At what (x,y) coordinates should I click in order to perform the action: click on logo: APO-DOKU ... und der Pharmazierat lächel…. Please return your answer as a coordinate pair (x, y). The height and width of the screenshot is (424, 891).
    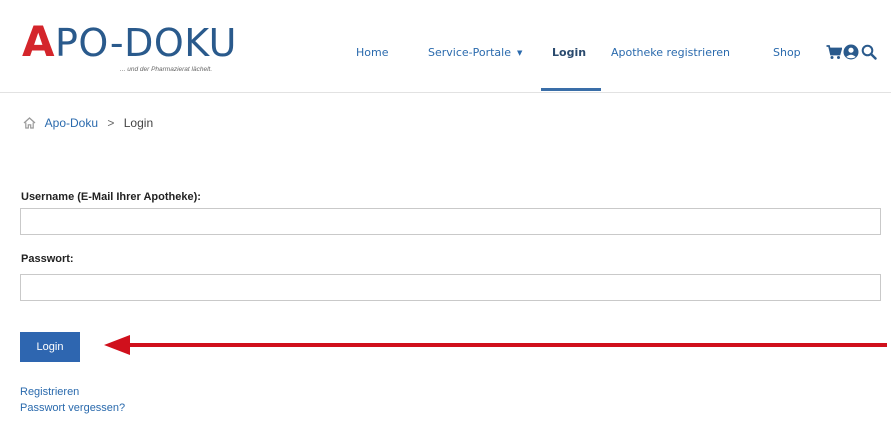
    Looking at the image, I should click on (129, 47).